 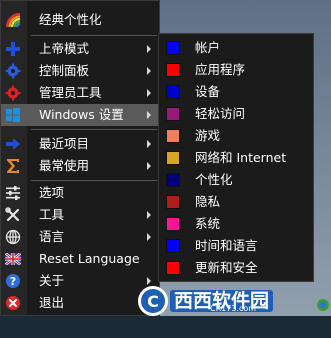 What do you see at coordinates (208, 201) in the screenshot?
I see `submenu-item-label: 隐私` at bounding box center [208, 201].